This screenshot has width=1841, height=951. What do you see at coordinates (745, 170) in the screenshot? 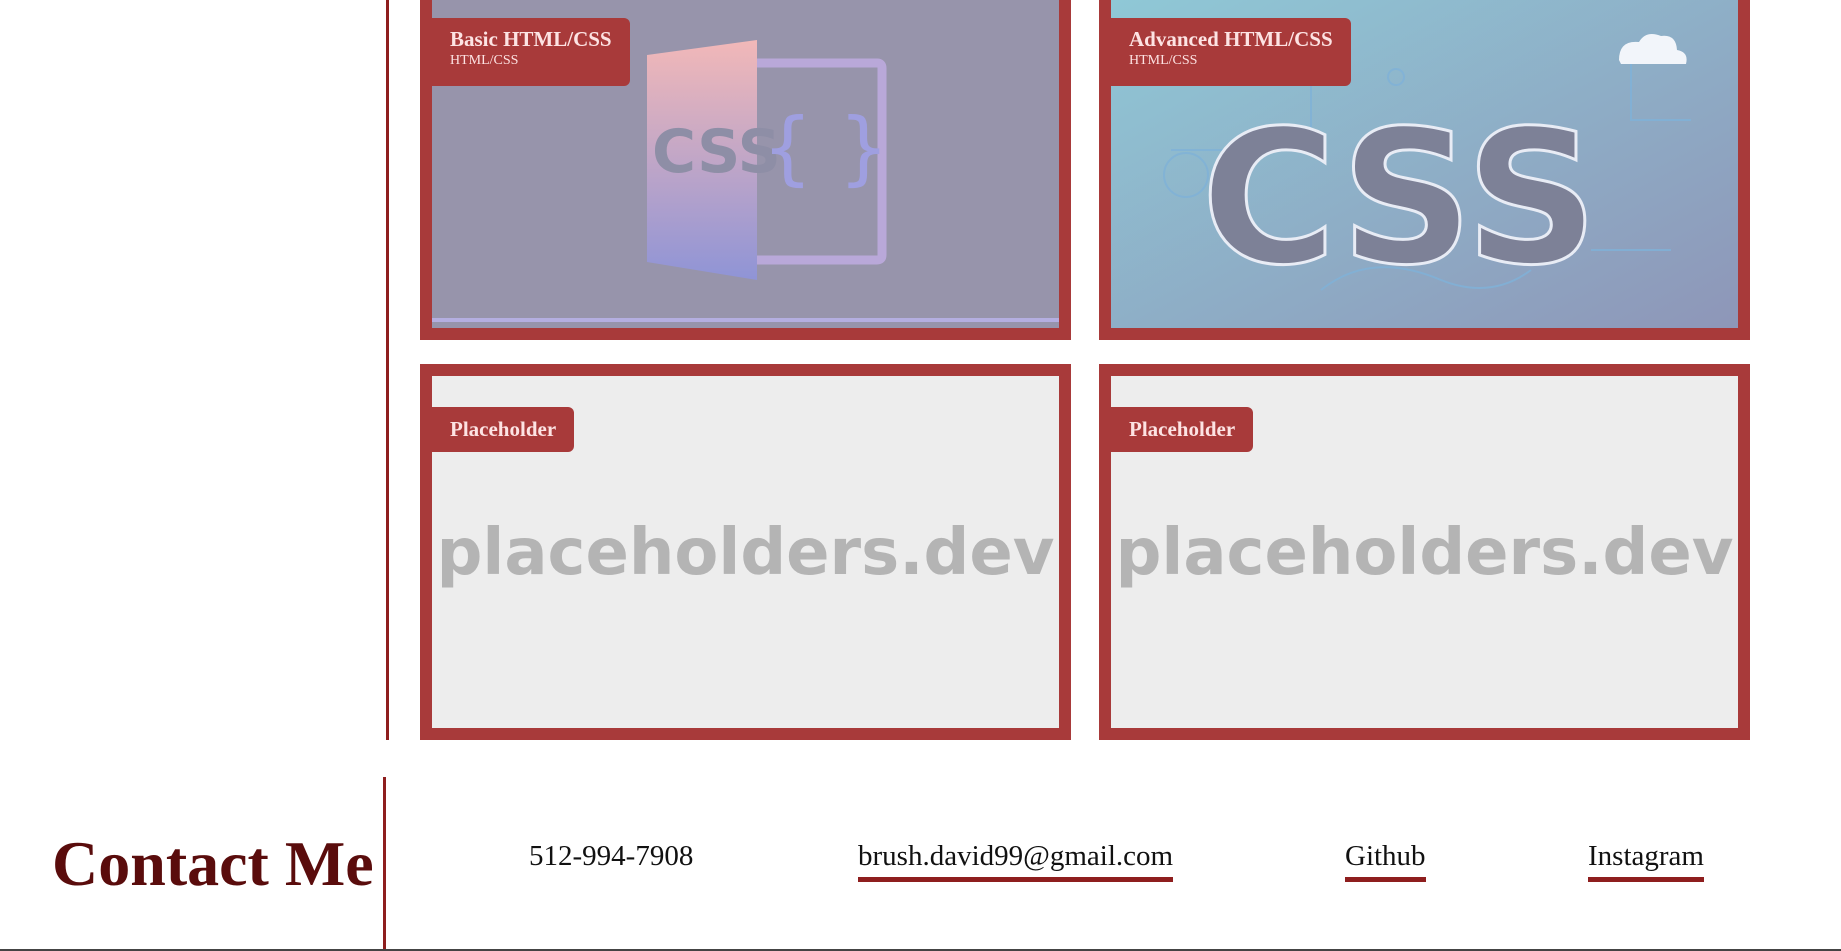
I see `project-card-basic-html-css: CSS { } Basic HTML/CSS HTML/CSS` at bounding box center [745, 170].